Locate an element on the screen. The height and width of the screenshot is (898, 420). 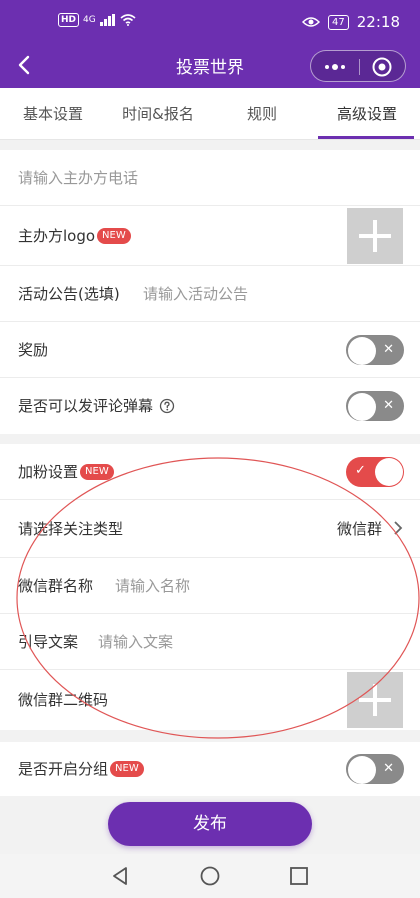
battery-indicator: 47 is located at coordinates (338, 22).